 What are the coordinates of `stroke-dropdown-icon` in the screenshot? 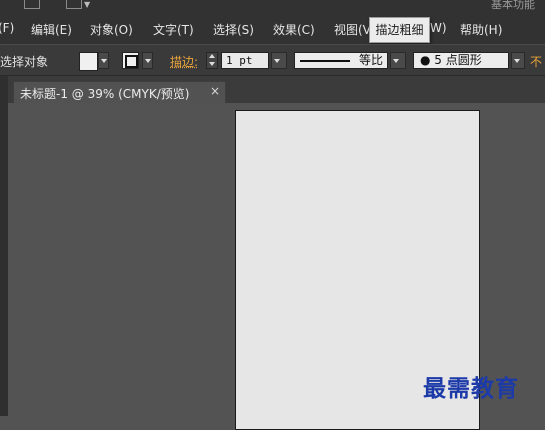 It's located at (147, 60).